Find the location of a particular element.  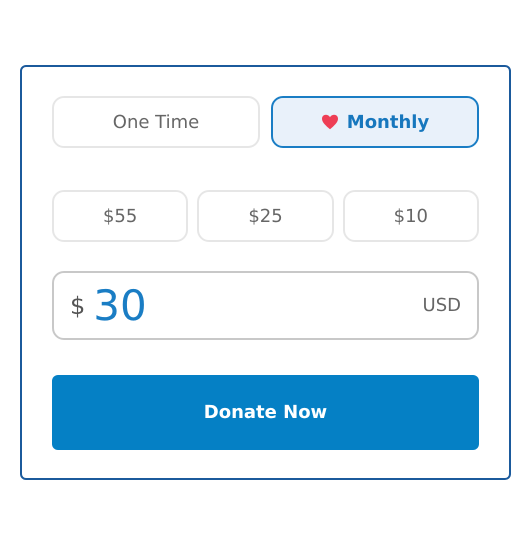

amount-field: $ 30 USD is located at coordinates (265, 305).